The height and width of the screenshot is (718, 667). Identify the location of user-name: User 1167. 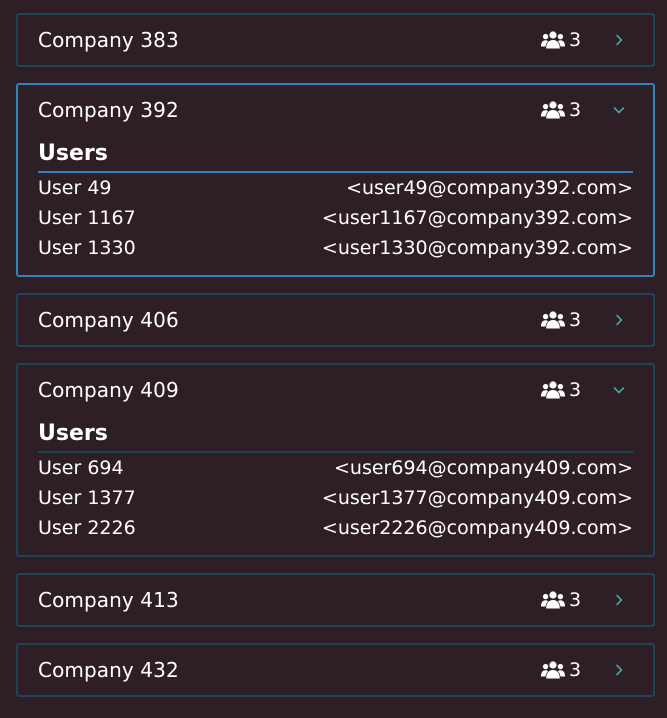
(87, 218).